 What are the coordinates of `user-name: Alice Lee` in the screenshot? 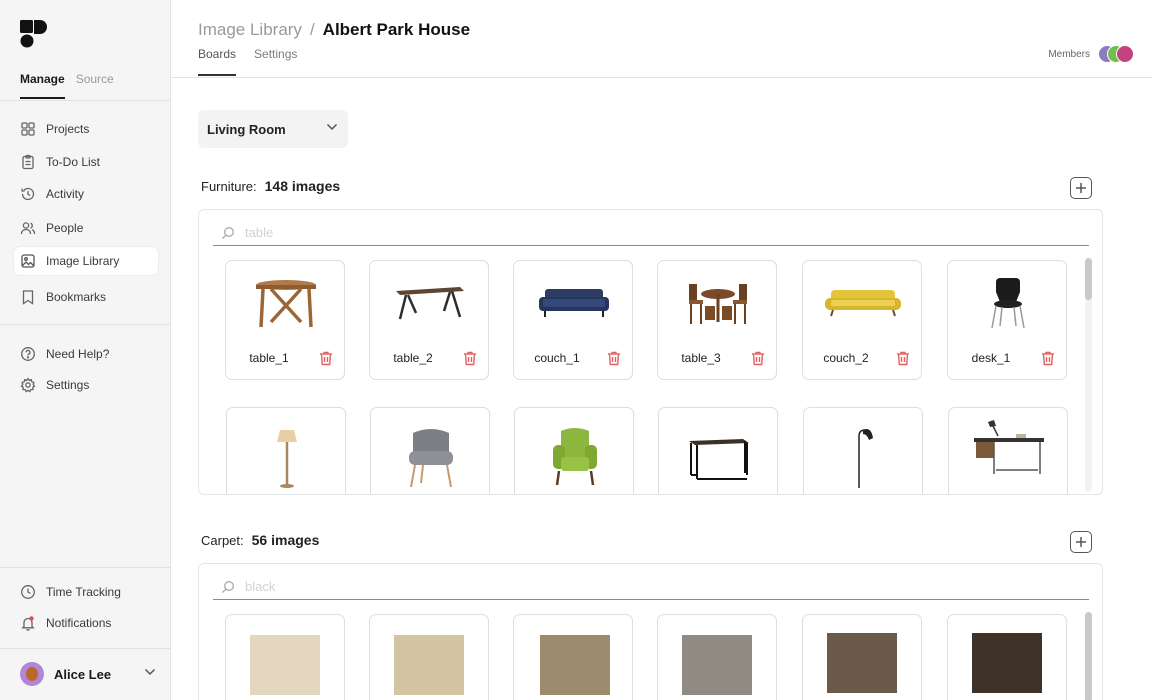 It's located at (83, 674).